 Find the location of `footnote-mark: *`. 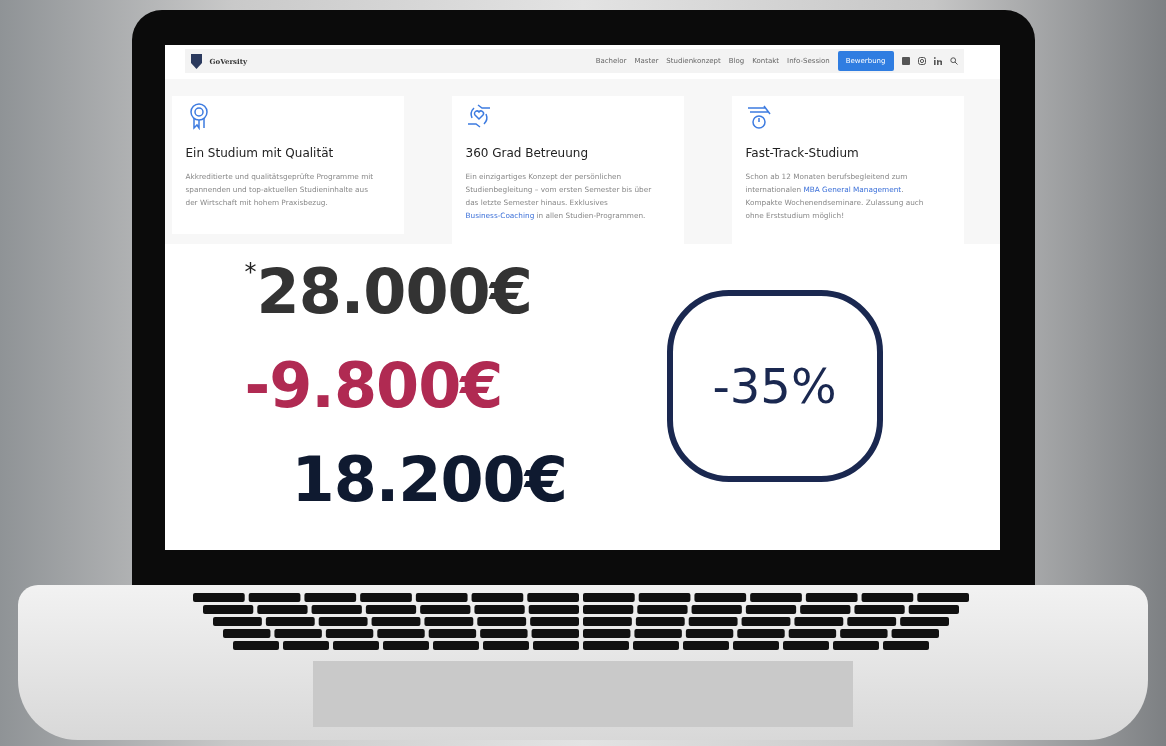

footnote-mark: * is located at coordinates (250, 272).